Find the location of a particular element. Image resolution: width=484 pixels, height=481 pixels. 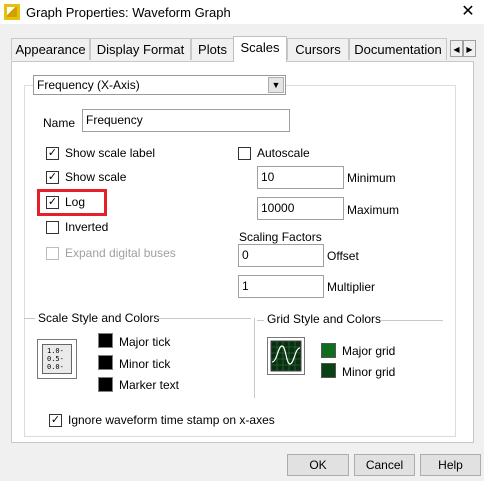

major-tick-color-swatch is located at coordinates (105, 340).